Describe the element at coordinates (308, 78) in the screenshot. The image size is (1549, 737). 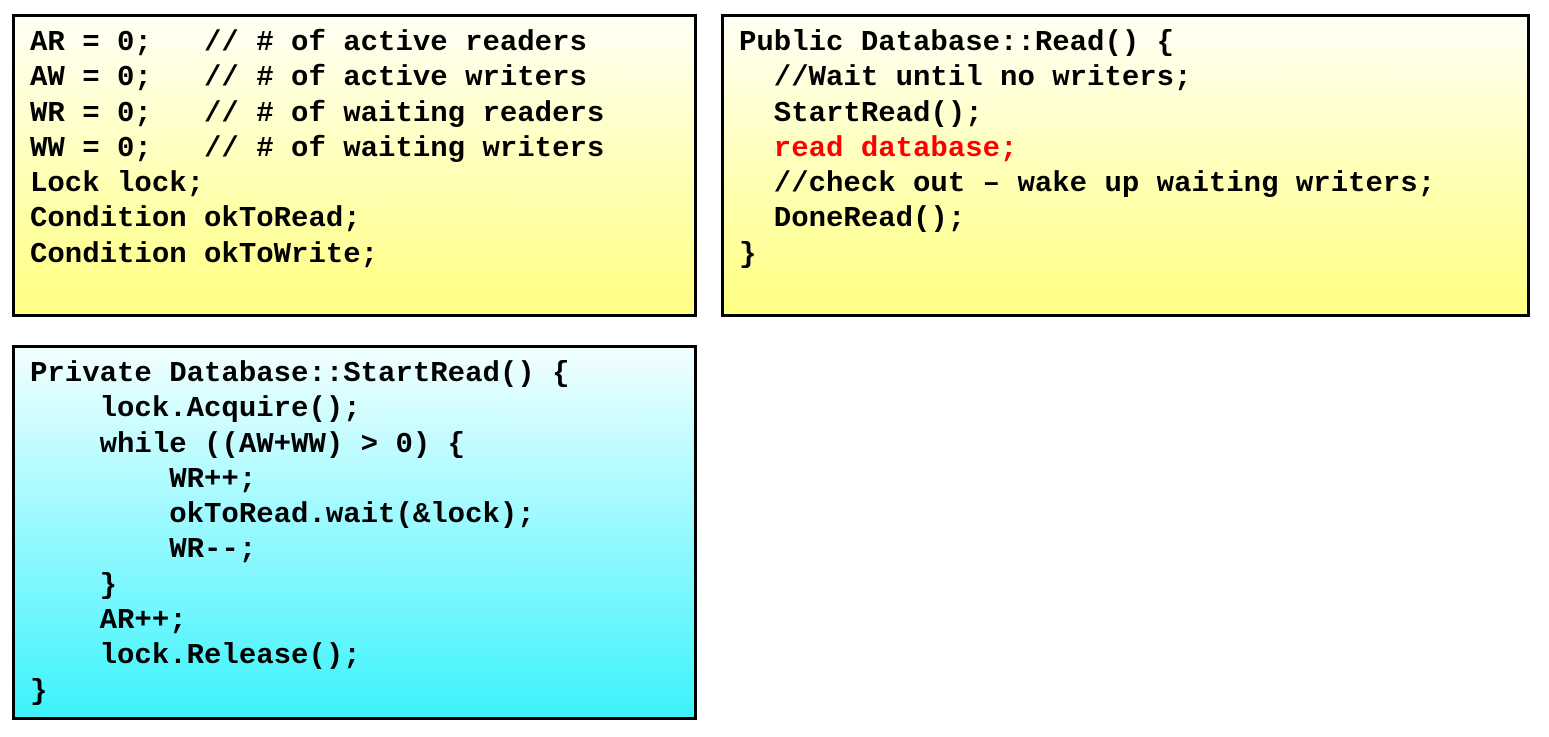
I see `code-line-aw-declaration: AW = 0; // # of active writers` at that location.